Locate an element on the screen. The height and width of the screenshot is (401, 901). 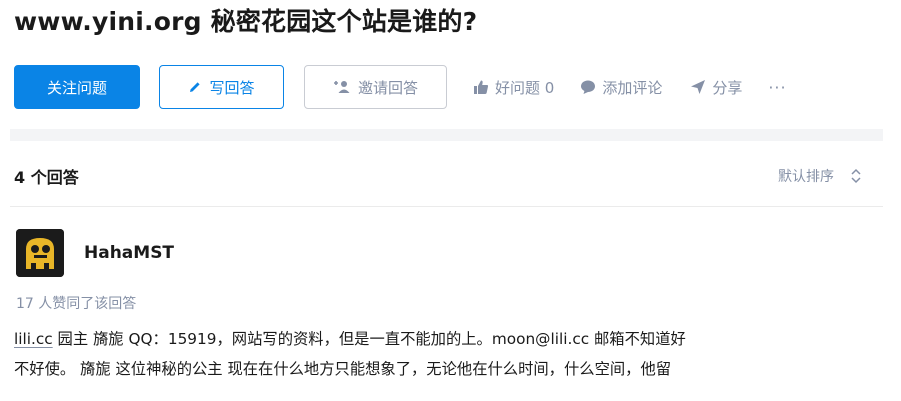
author-name: HahaMST is located at coordinates (129, 253).